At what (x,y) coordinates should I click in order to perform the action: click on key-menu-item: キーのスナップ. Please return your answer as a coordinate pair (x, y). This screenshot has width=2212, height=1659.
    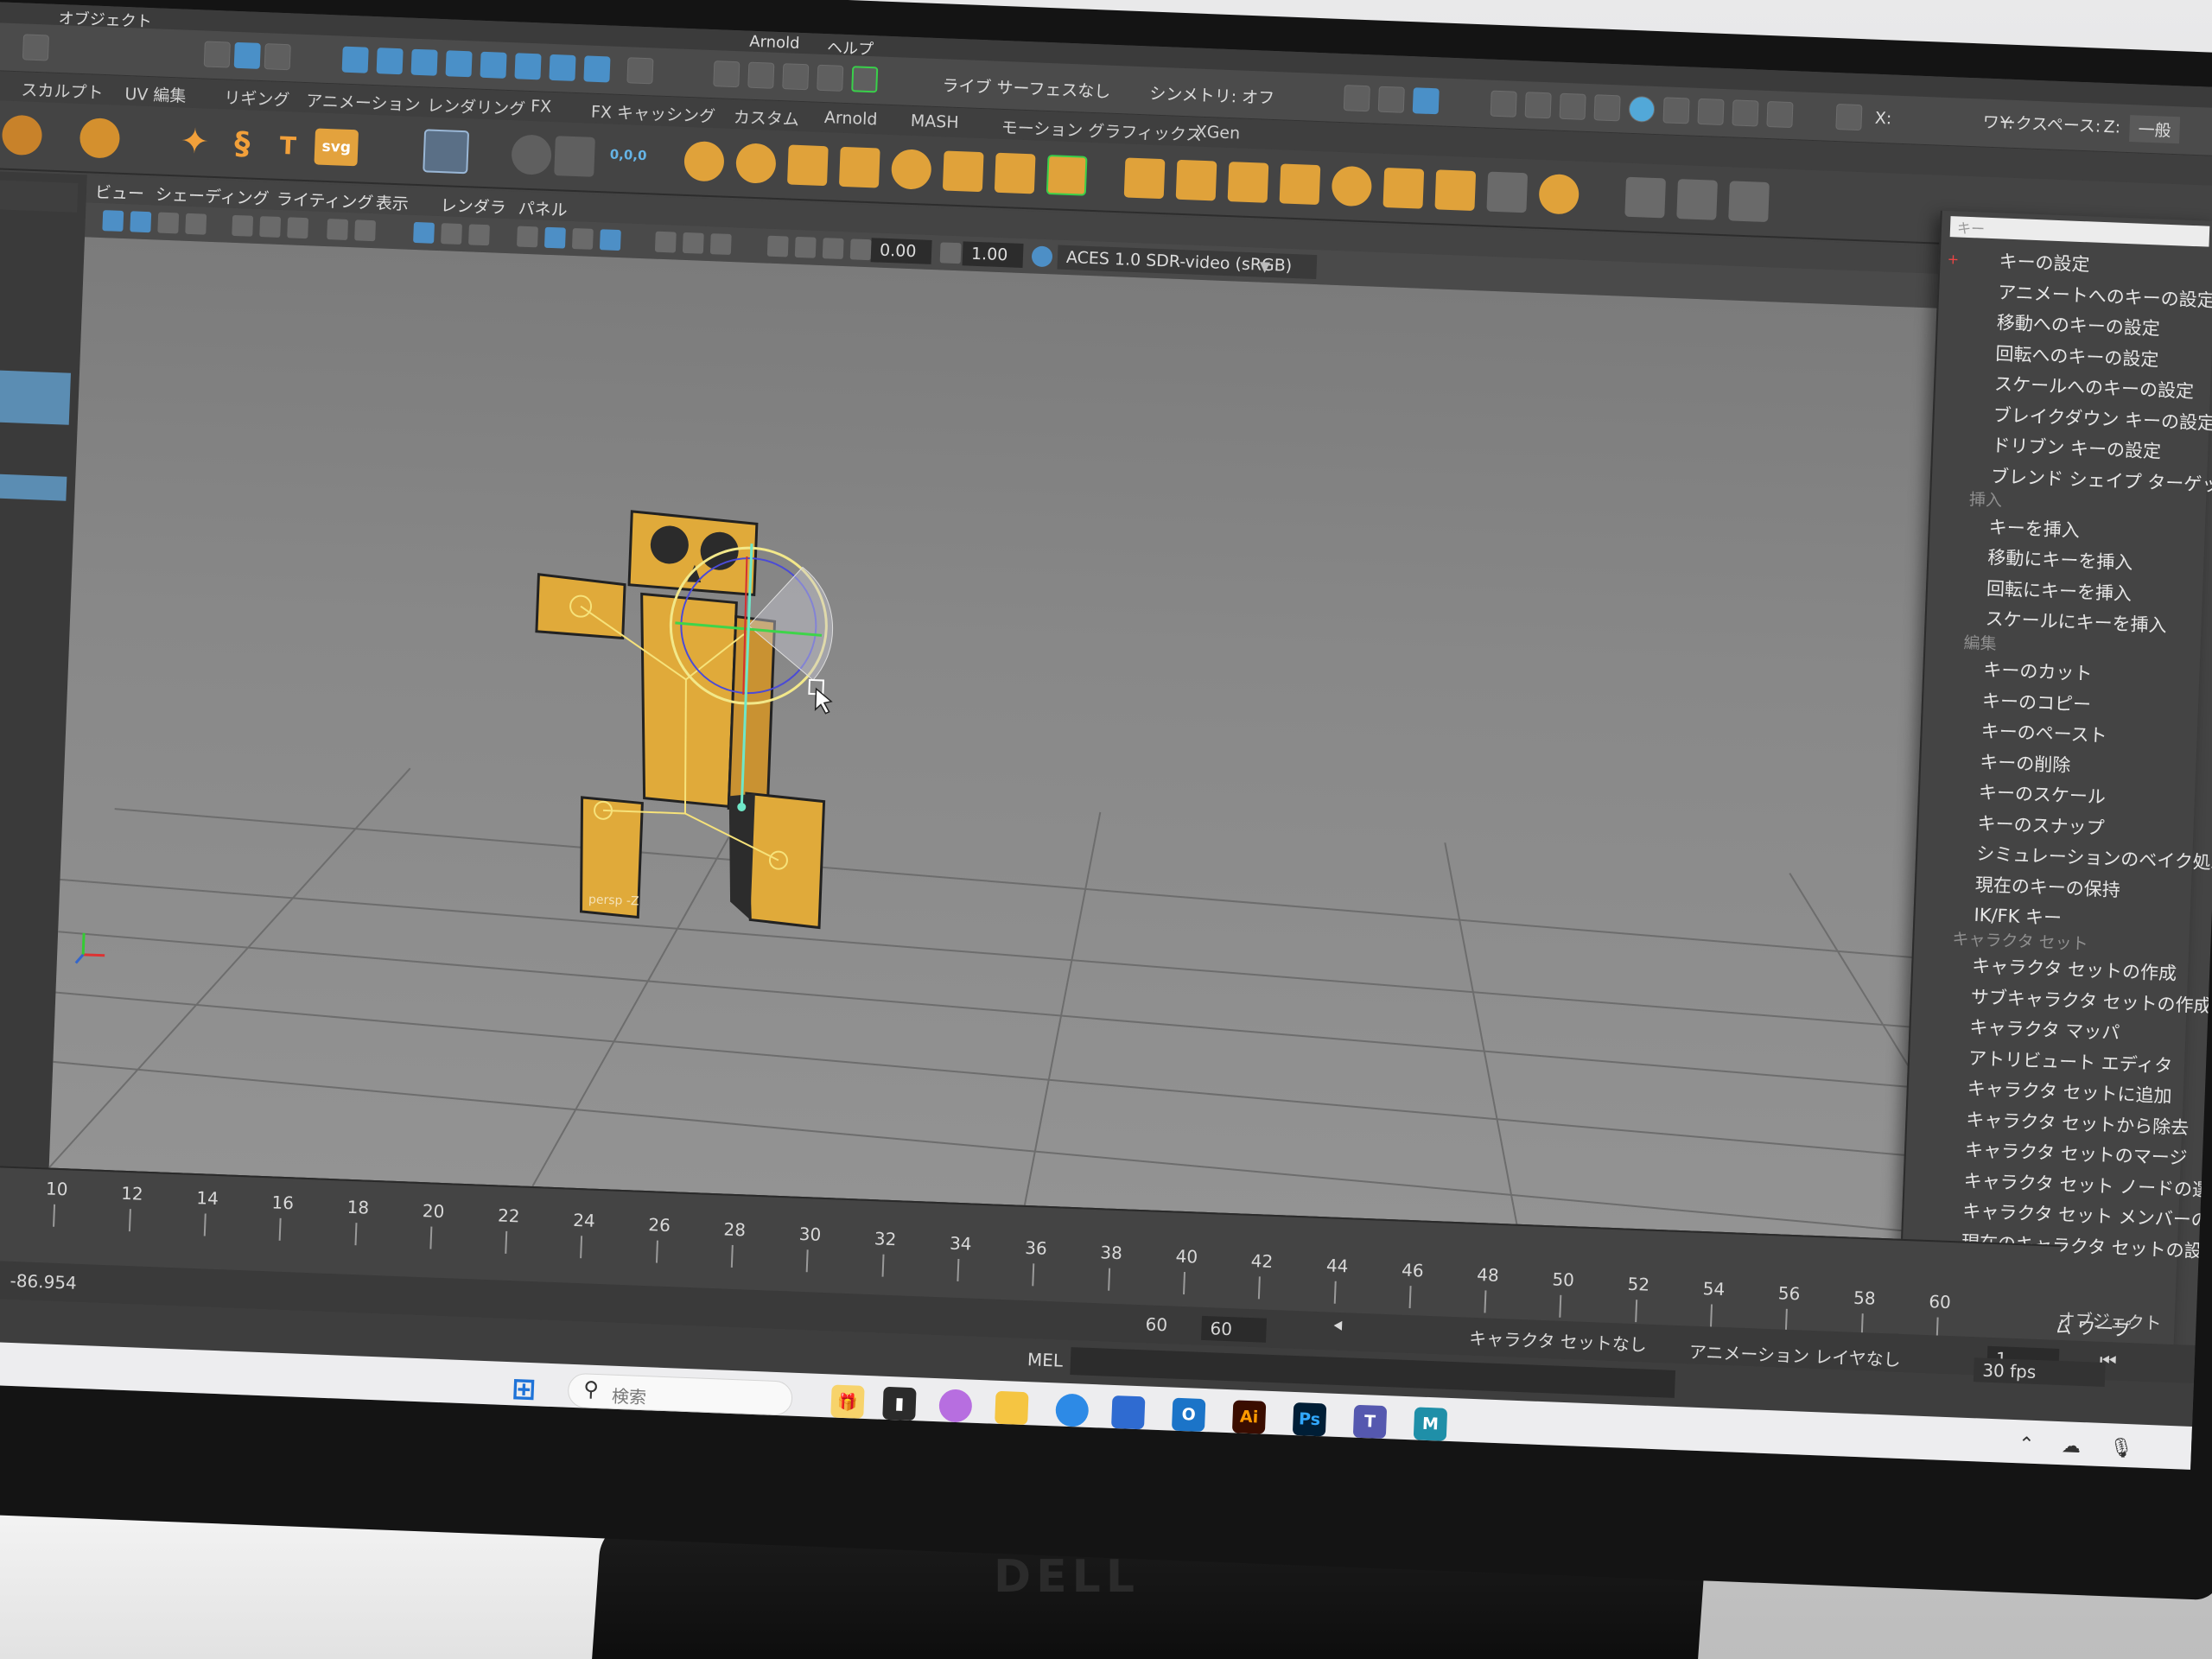
    Looking at the image, I should click on (2041, 824).